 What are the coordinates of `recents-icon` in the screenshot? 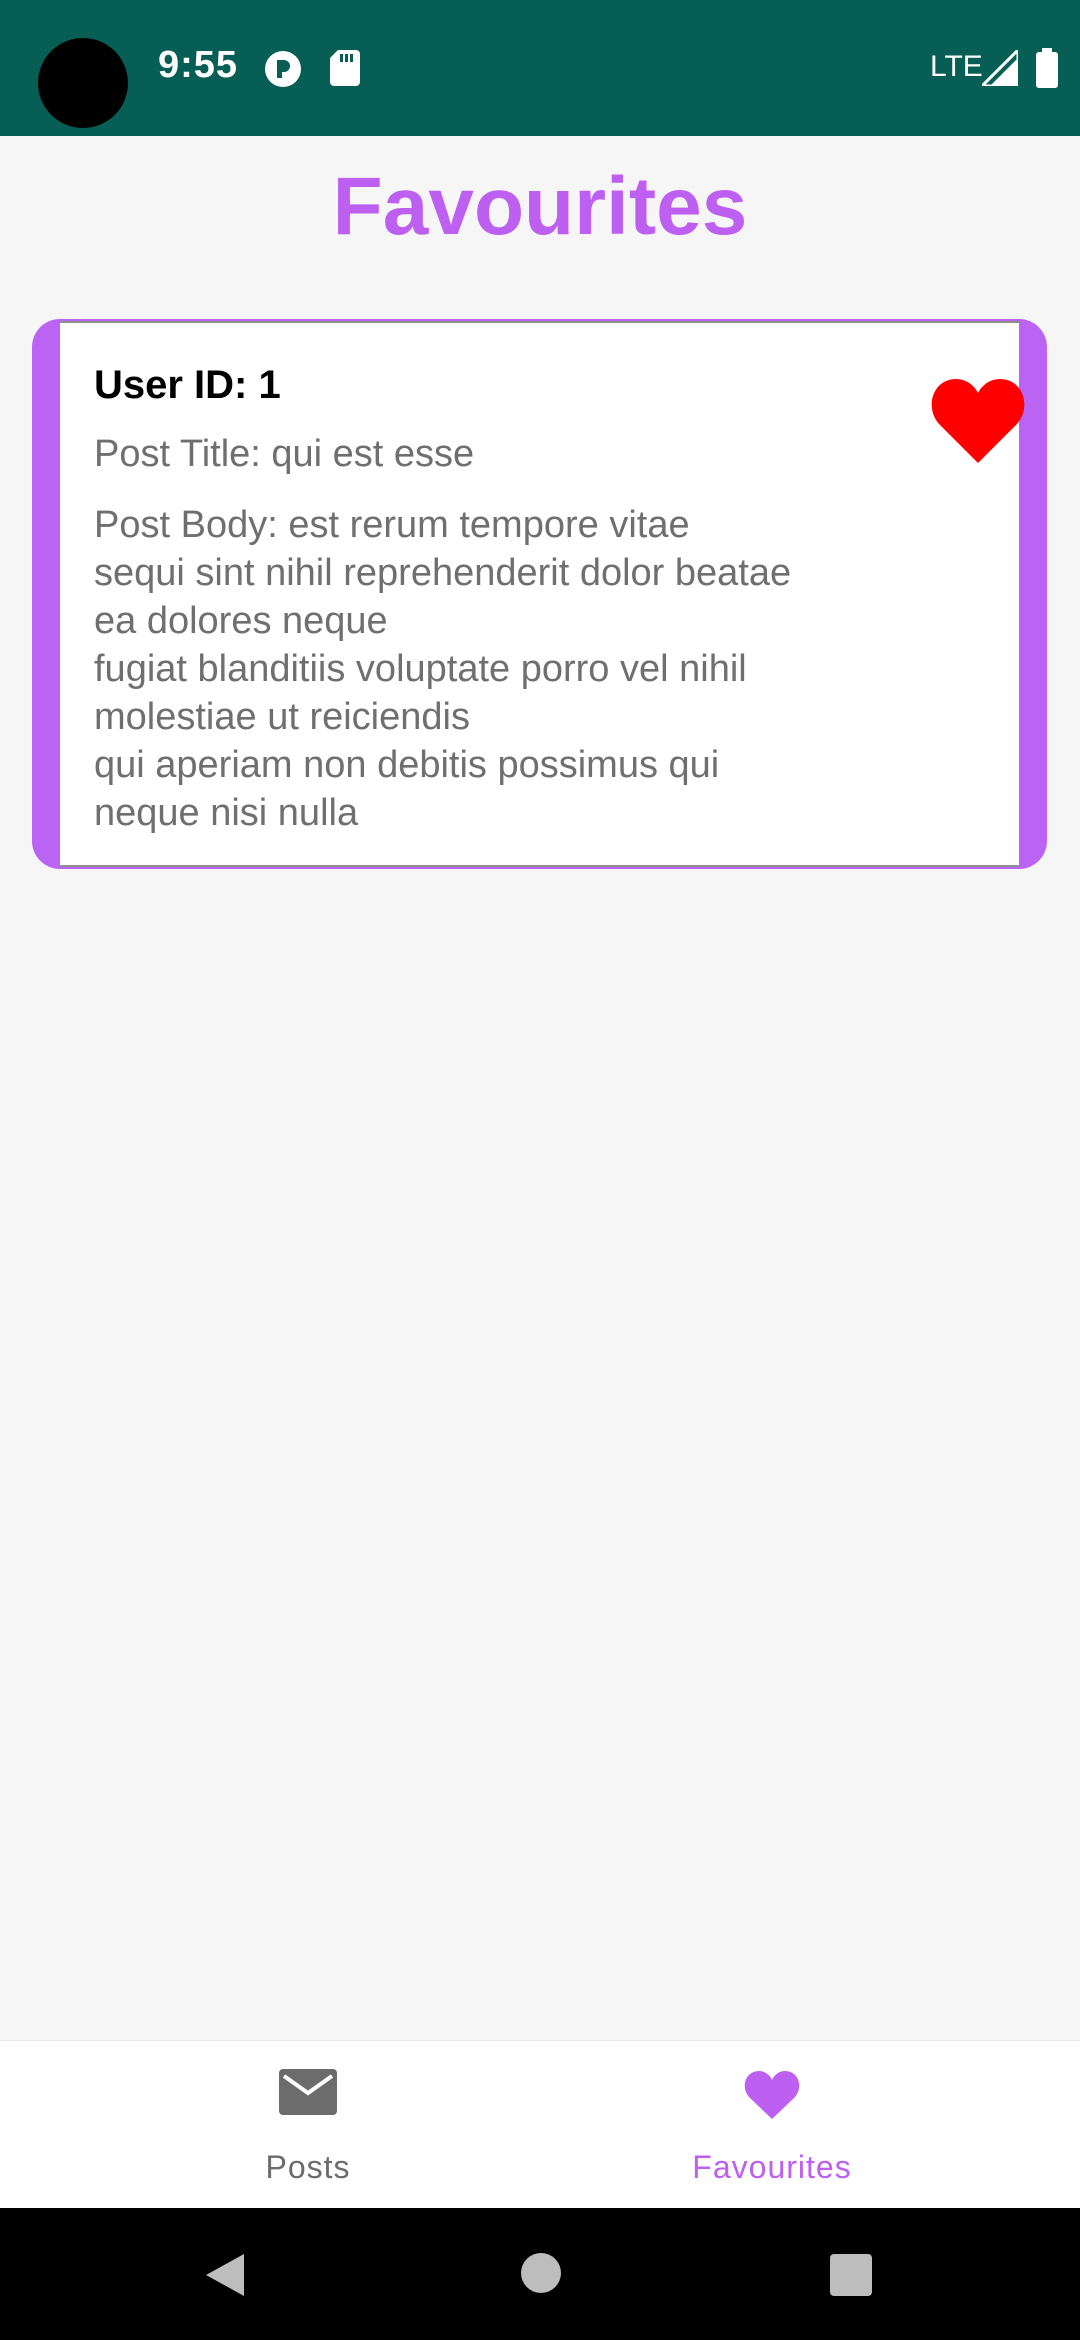 It's located at (851, 2277).